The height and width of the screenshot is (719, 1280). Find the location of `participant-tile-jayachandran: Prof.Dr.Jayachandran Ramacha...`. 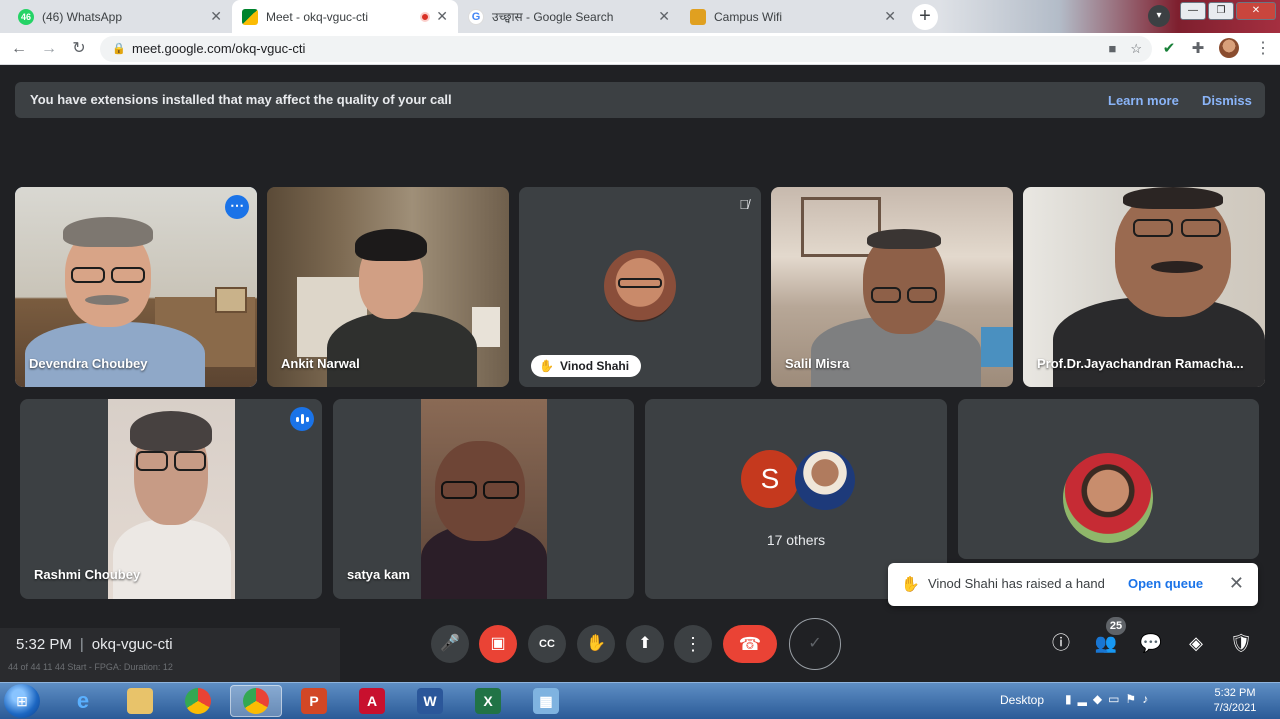

participant-tile-jayachandran: Prof.Dr.Jayachandran Ramacha... is located at coordinates (1144, 287).